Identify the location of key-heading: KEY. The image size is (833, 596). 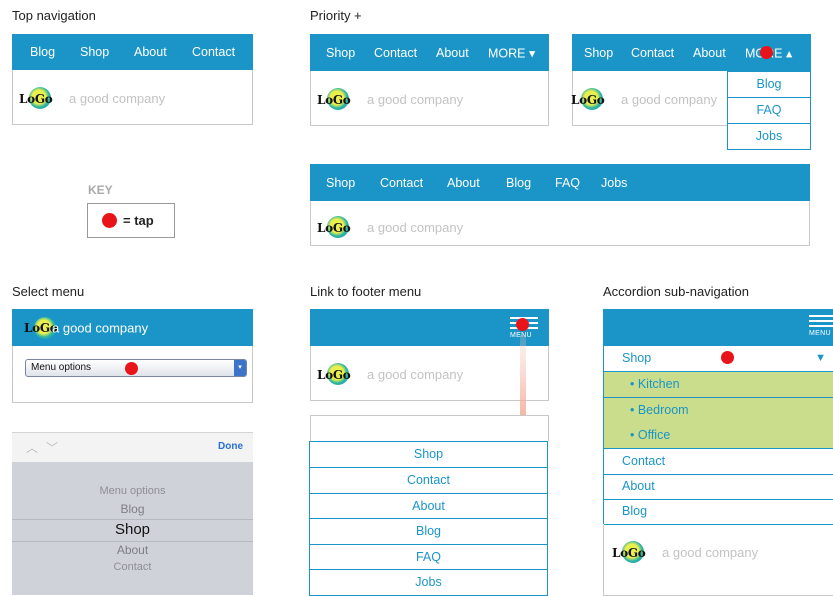
(100, 190).